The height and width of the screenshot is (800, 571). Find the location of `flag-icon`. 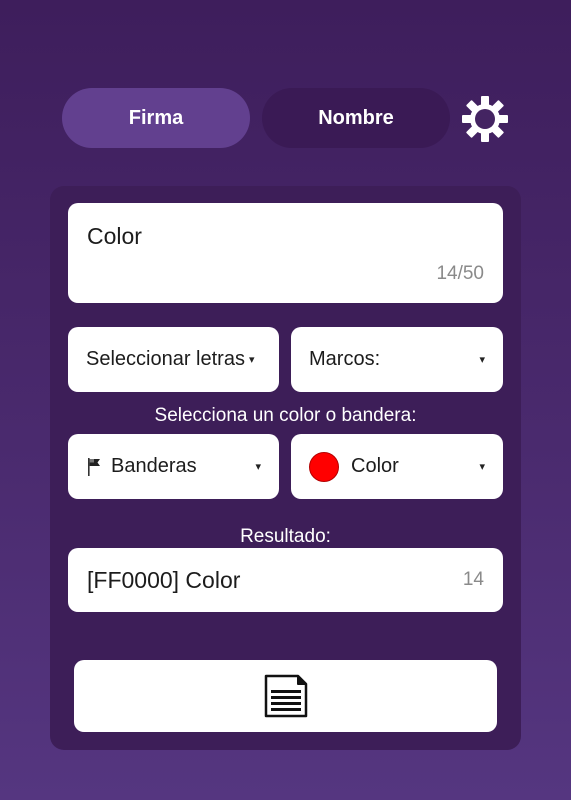

flag-icon is located at coordinates (94, 466).